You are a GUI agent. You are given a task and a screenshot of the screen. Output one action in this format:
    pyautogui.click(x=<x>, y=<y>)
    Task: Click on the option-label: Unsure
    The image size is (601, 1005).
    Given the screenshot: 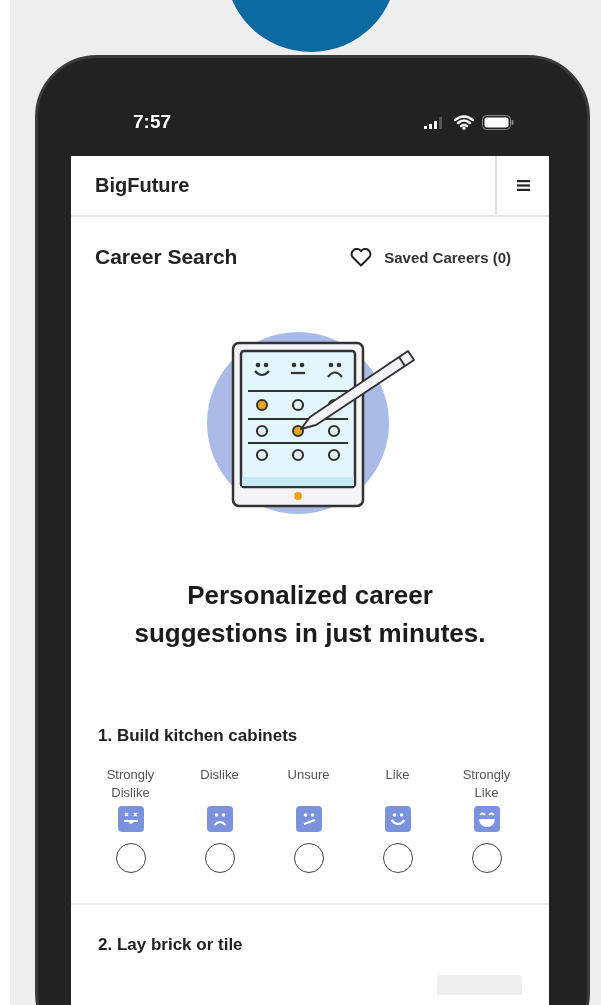 What is the action you would take?
    pyautogui.click(x=308, y=775)
    